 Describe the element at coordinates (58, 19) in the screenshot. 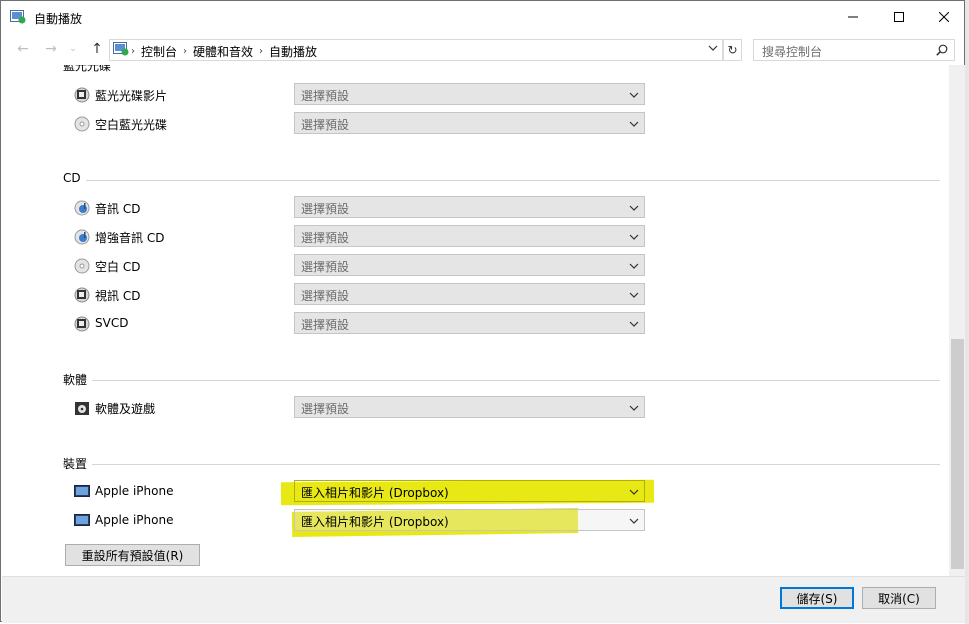

I see `window-title: 自動播放` at that location.